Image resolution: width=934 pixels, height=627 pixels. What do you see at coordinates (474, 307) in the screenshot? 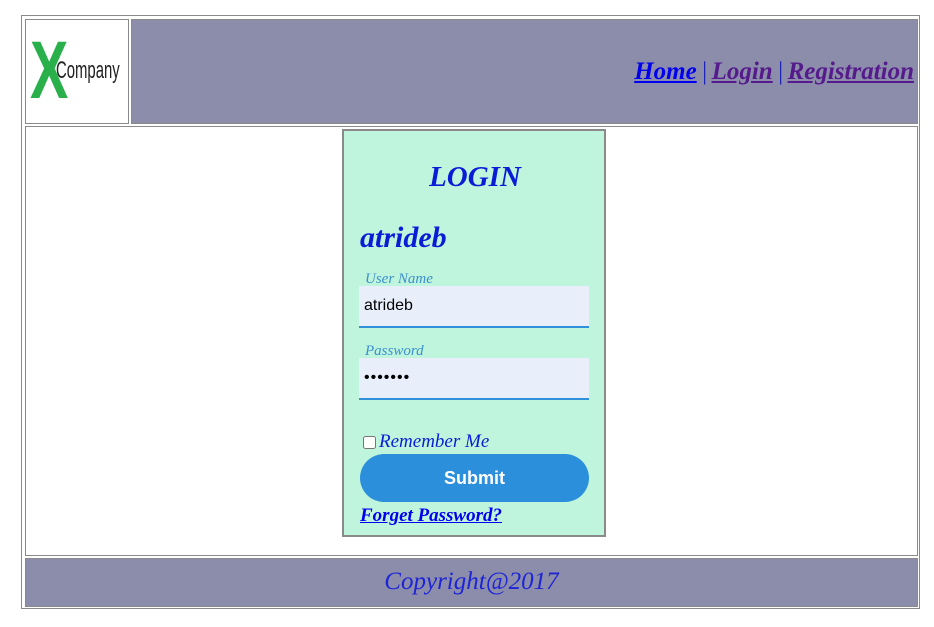
I see `username-input` at bounding box center [474, 307].